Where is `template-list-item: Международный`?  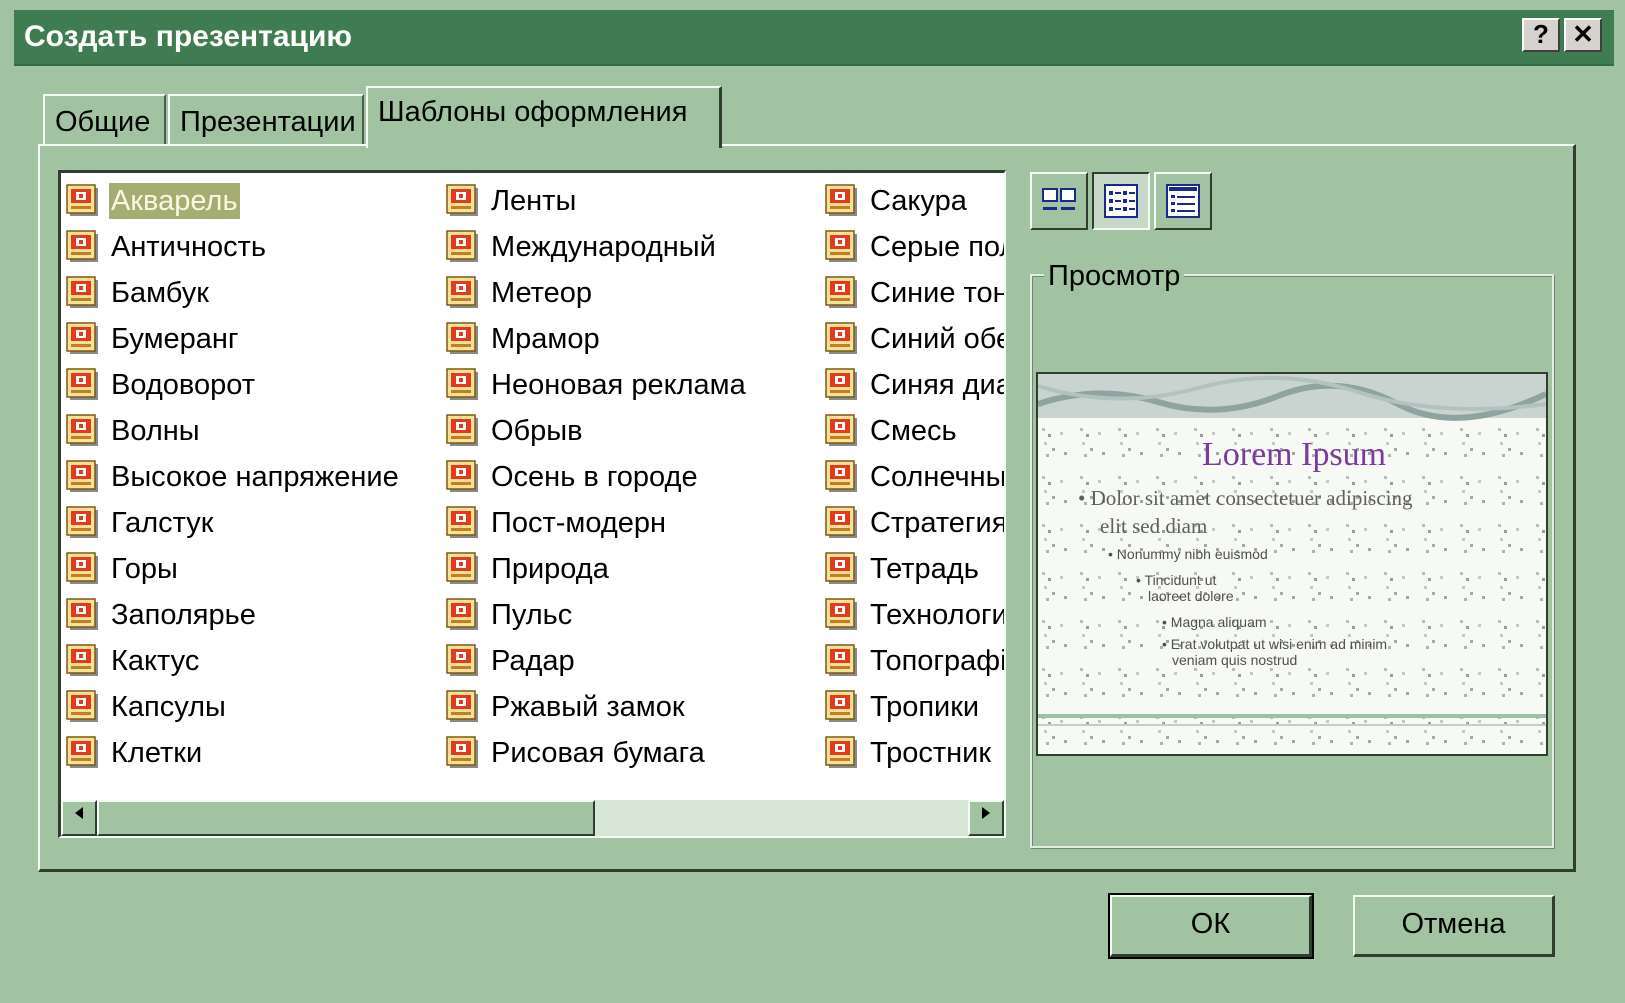
template-list-item: Международный is located at coordinates (640, 248).